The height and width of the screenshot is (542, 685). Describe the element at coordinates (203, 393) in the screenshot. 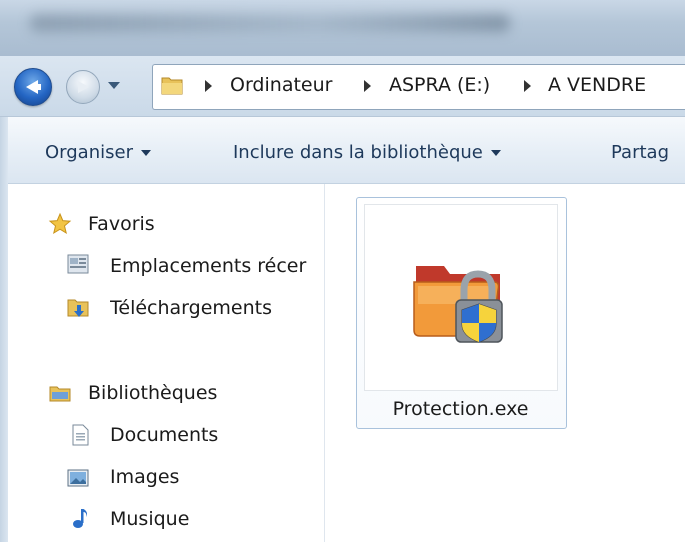

I see `nav-item-libraries: Bibliothèques` at that location.